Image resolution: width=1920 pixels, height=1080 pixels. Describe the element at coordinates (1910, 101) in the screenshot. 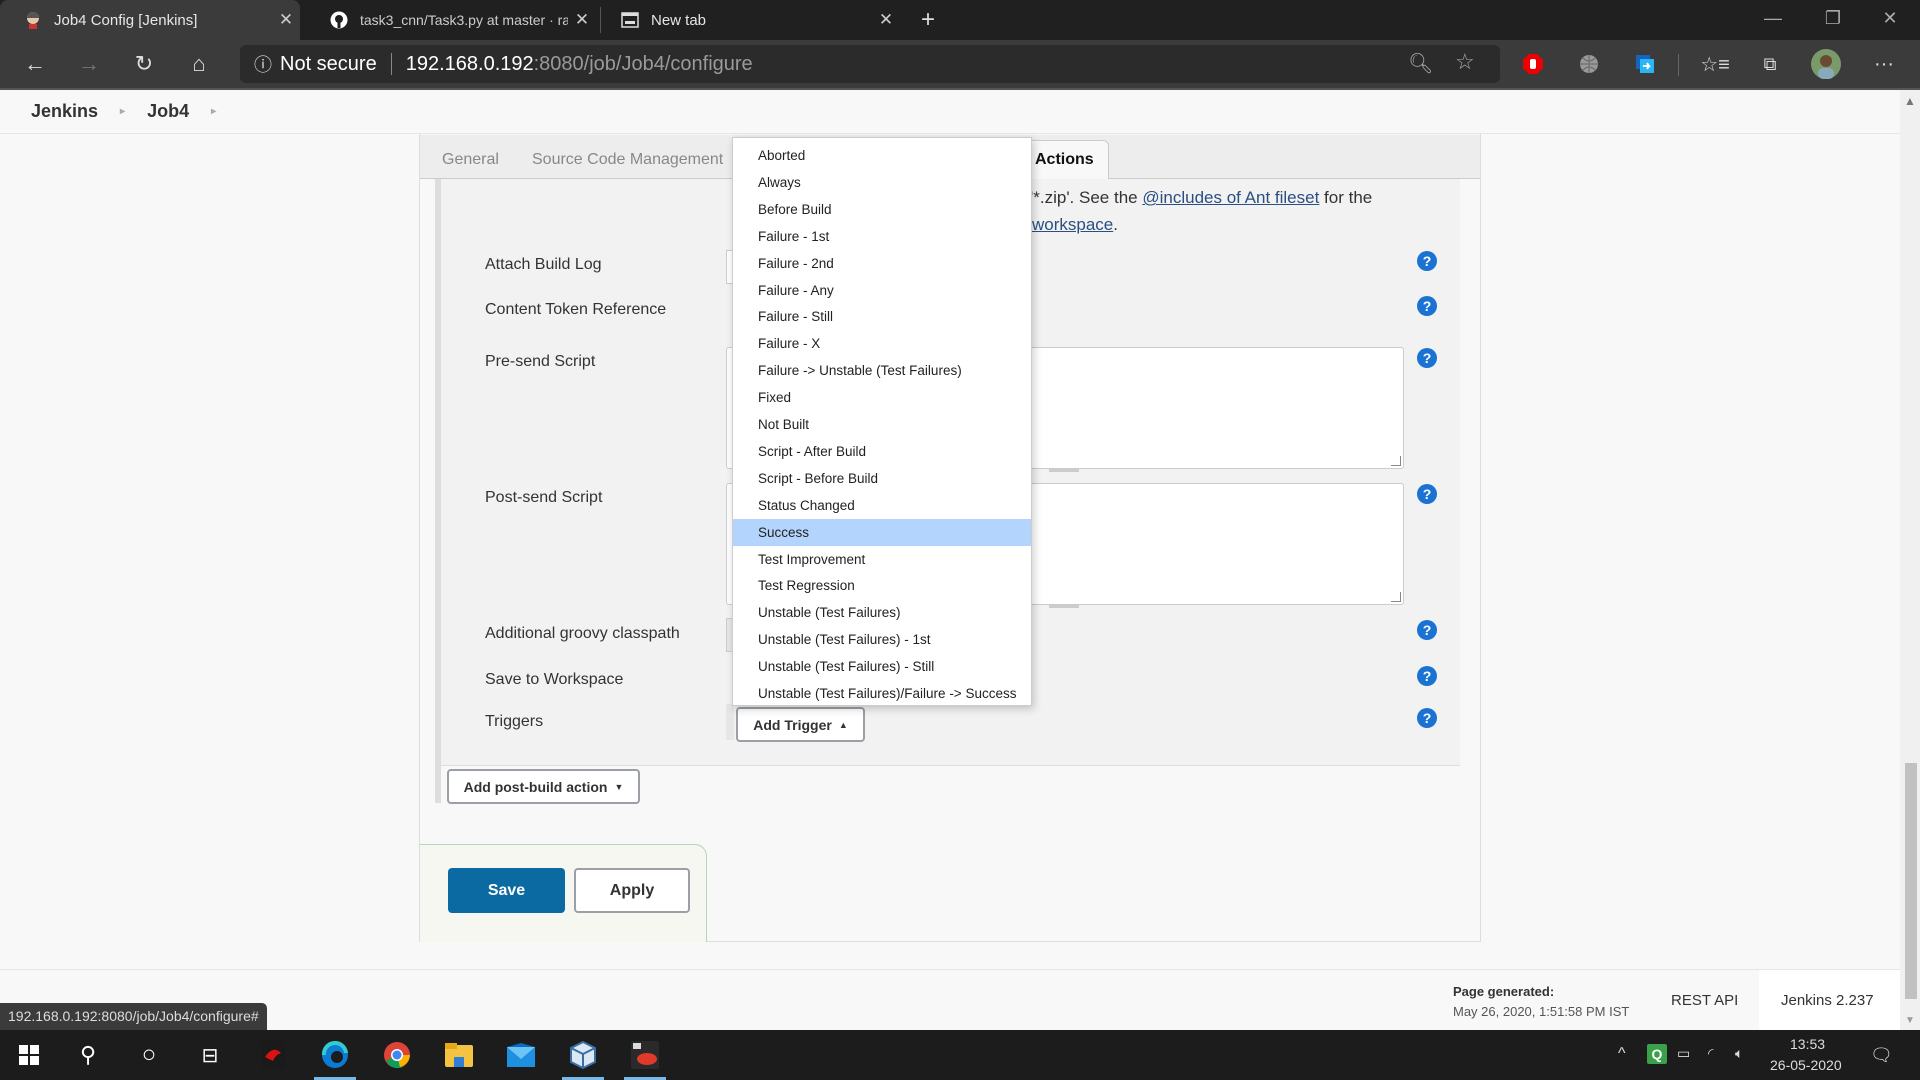

I see `scroll-up-icon: ▲` at that location.